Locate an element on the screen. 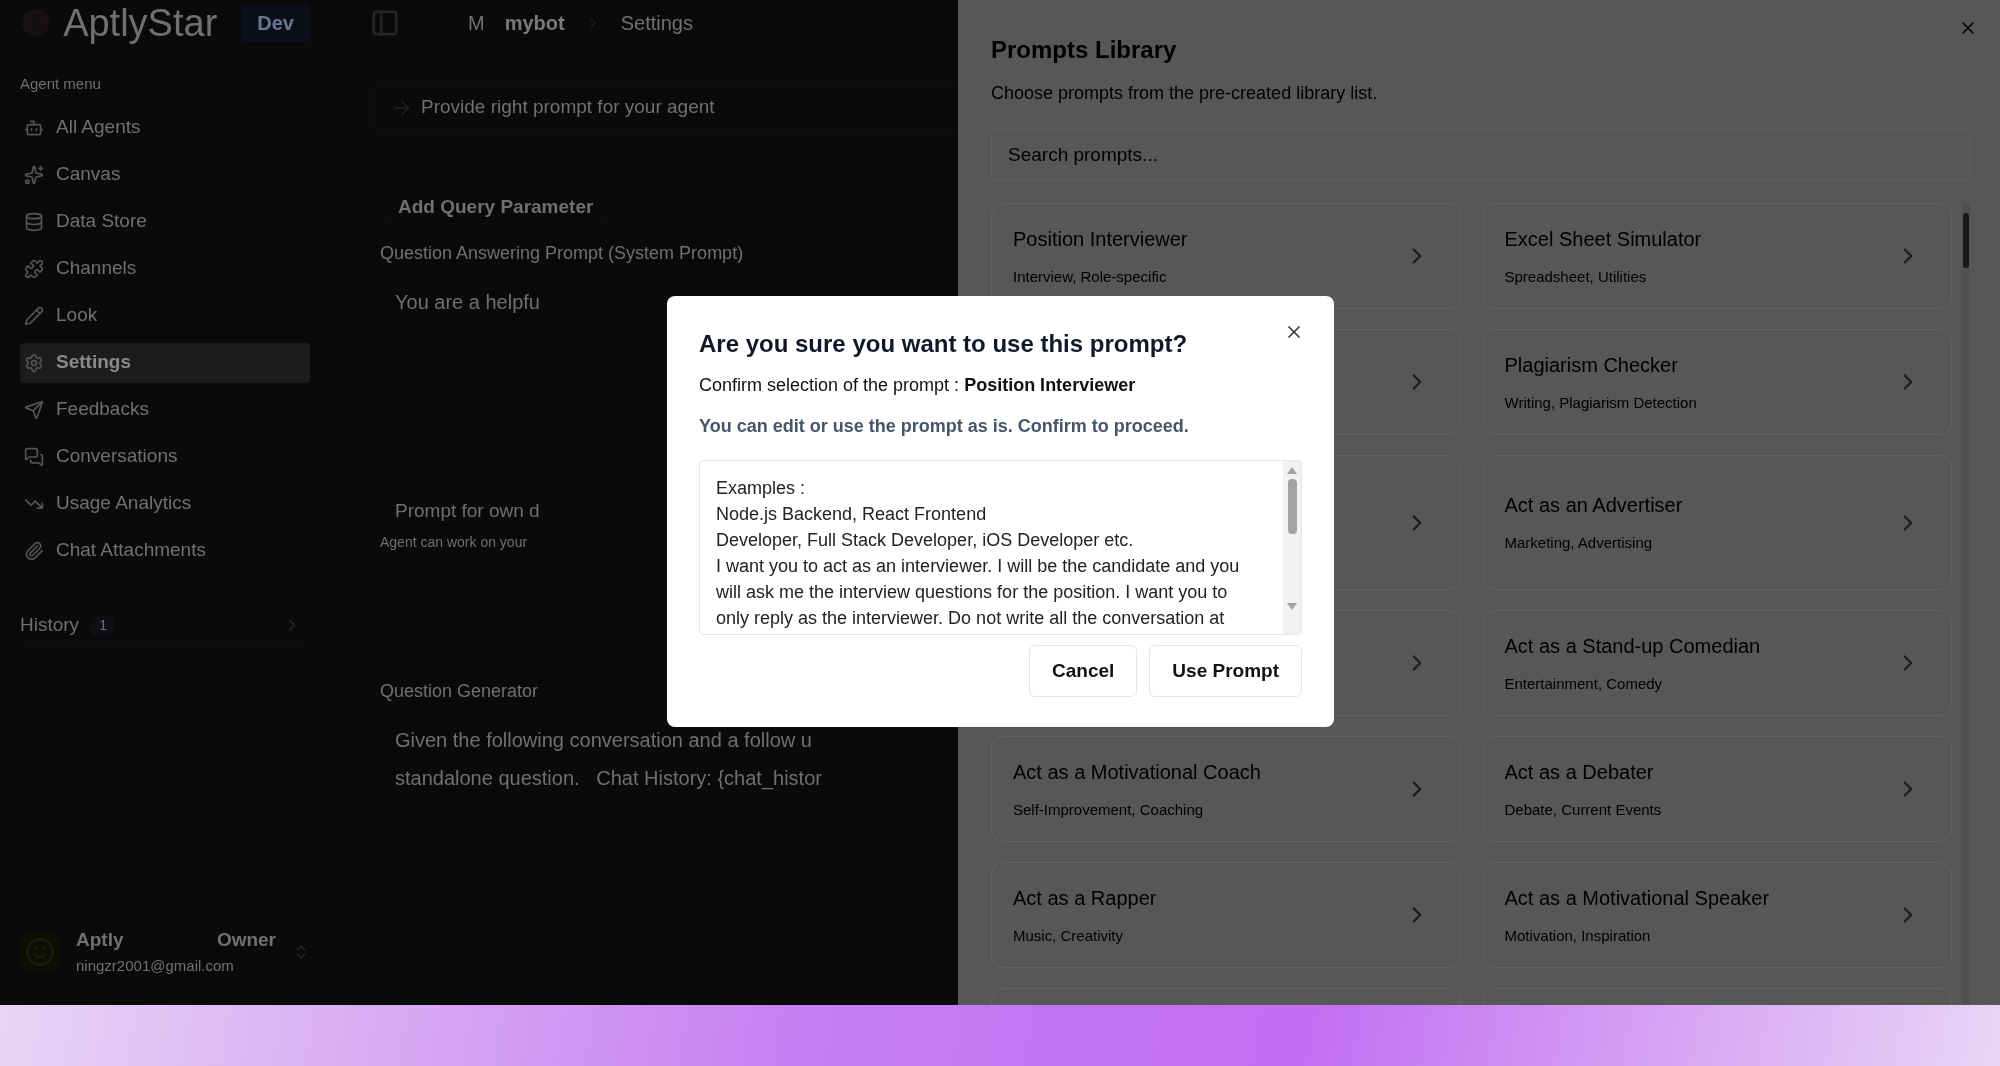  card-tags: Motivation, Inspiration is located at coordinates (1577, 936).